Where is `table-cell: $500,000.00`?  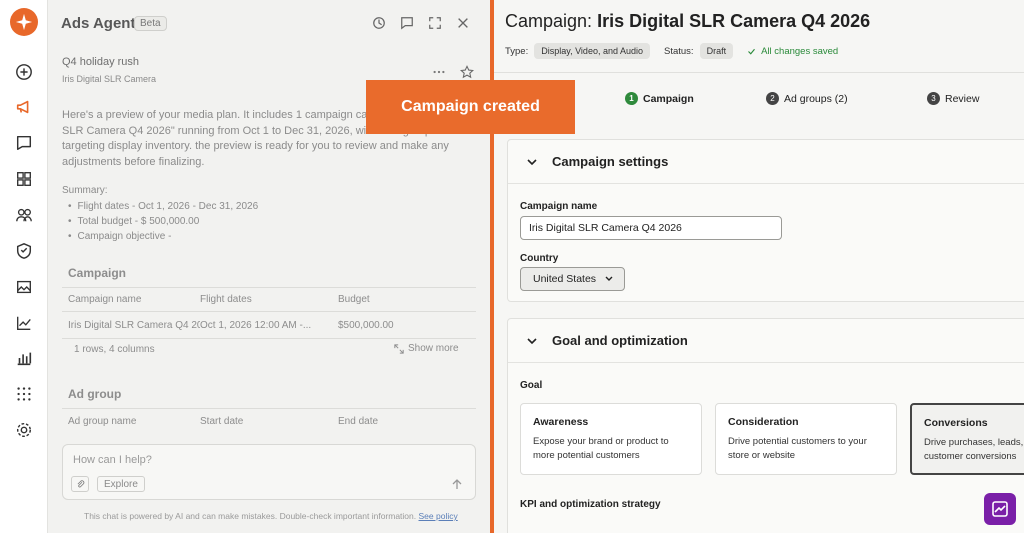 table-cell: $500,000.00 is located at coordinates (366, 325).